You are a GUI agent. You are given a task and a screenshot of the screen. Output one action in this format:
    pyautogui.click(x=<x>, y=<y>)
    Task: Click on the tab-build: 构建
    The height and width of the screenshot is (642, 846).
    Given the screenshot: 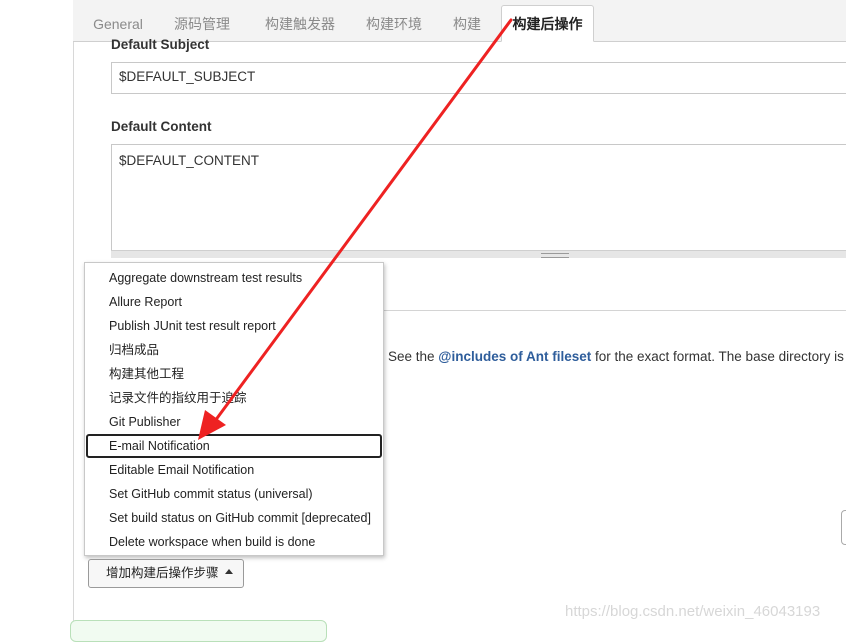 What is the action you would take?
    pyautogui.click(x=467, y=24)
    